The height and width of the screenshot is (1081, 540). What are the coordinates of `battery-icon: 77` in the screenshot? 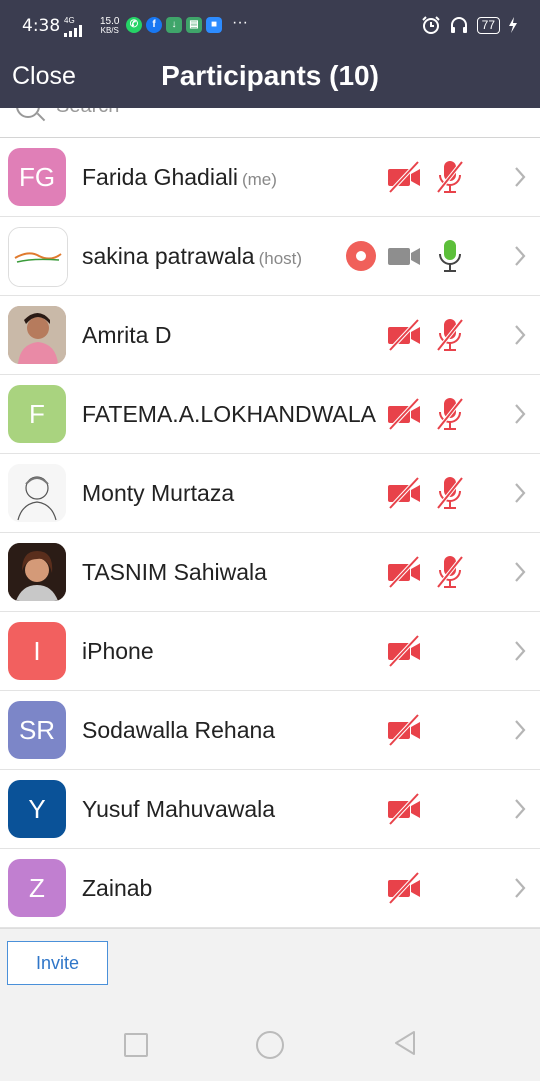 It's located at (488, 25).